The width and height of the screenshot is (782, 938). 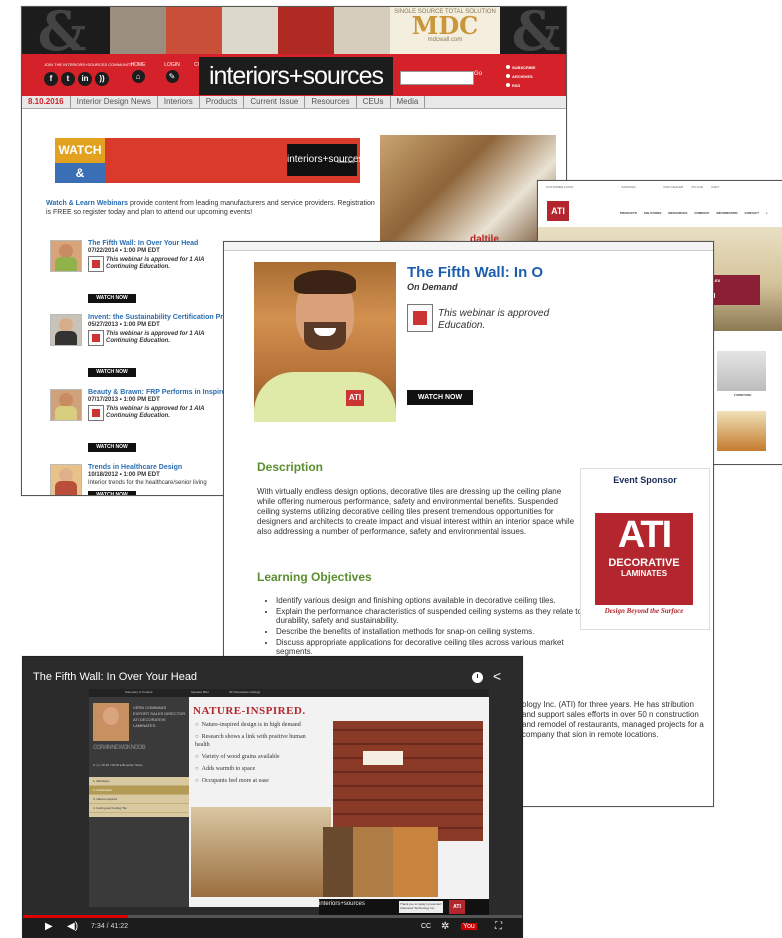 I want to click on on-demand-label: On Demand, so click(x=432, y=287).